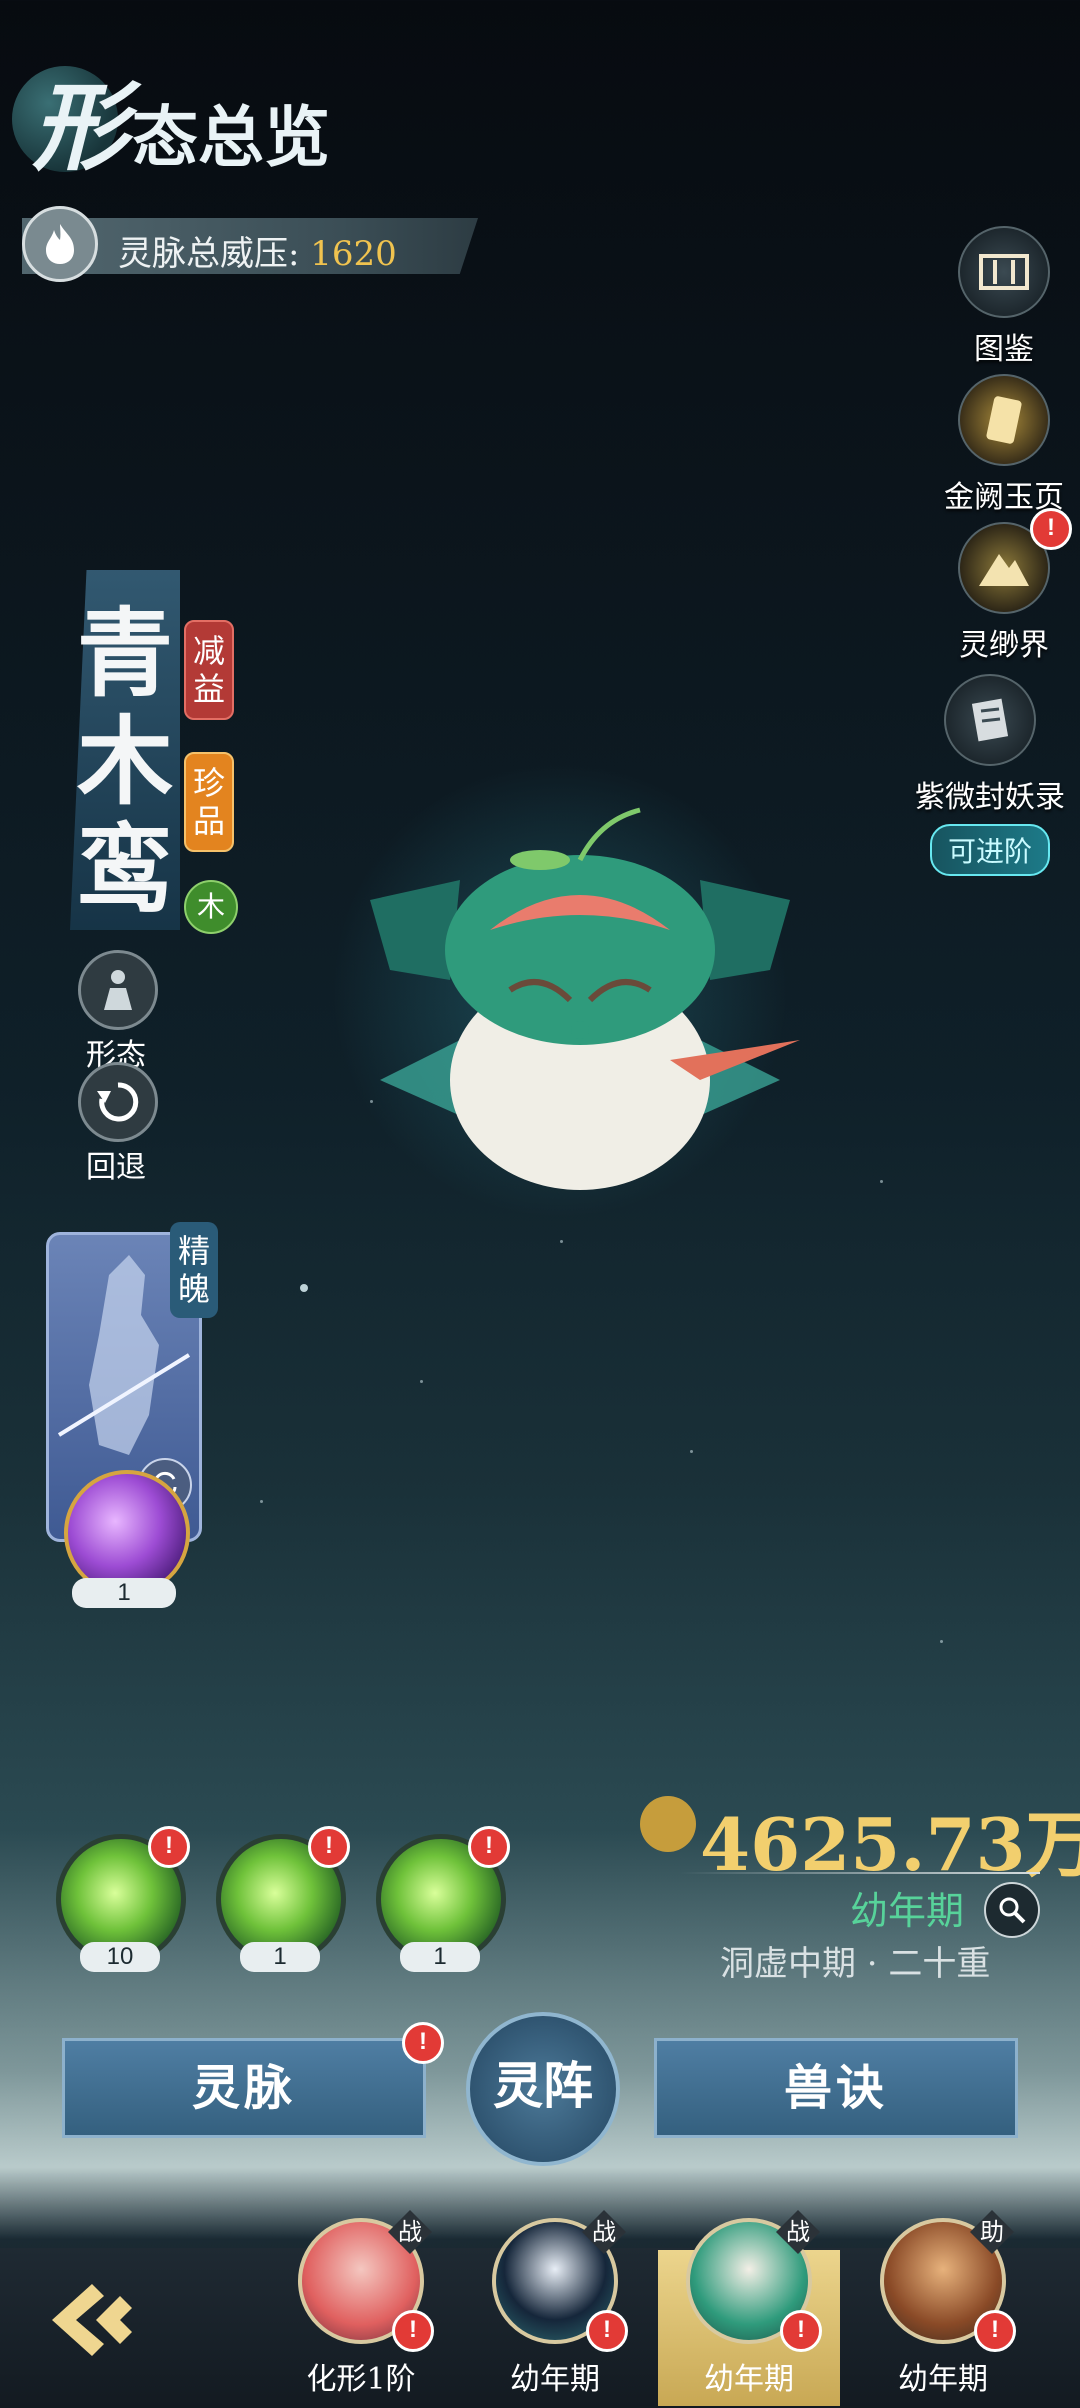  I want to click on pet-slot-3-selected: 战 ! 幼年期, so click(749, 2304).